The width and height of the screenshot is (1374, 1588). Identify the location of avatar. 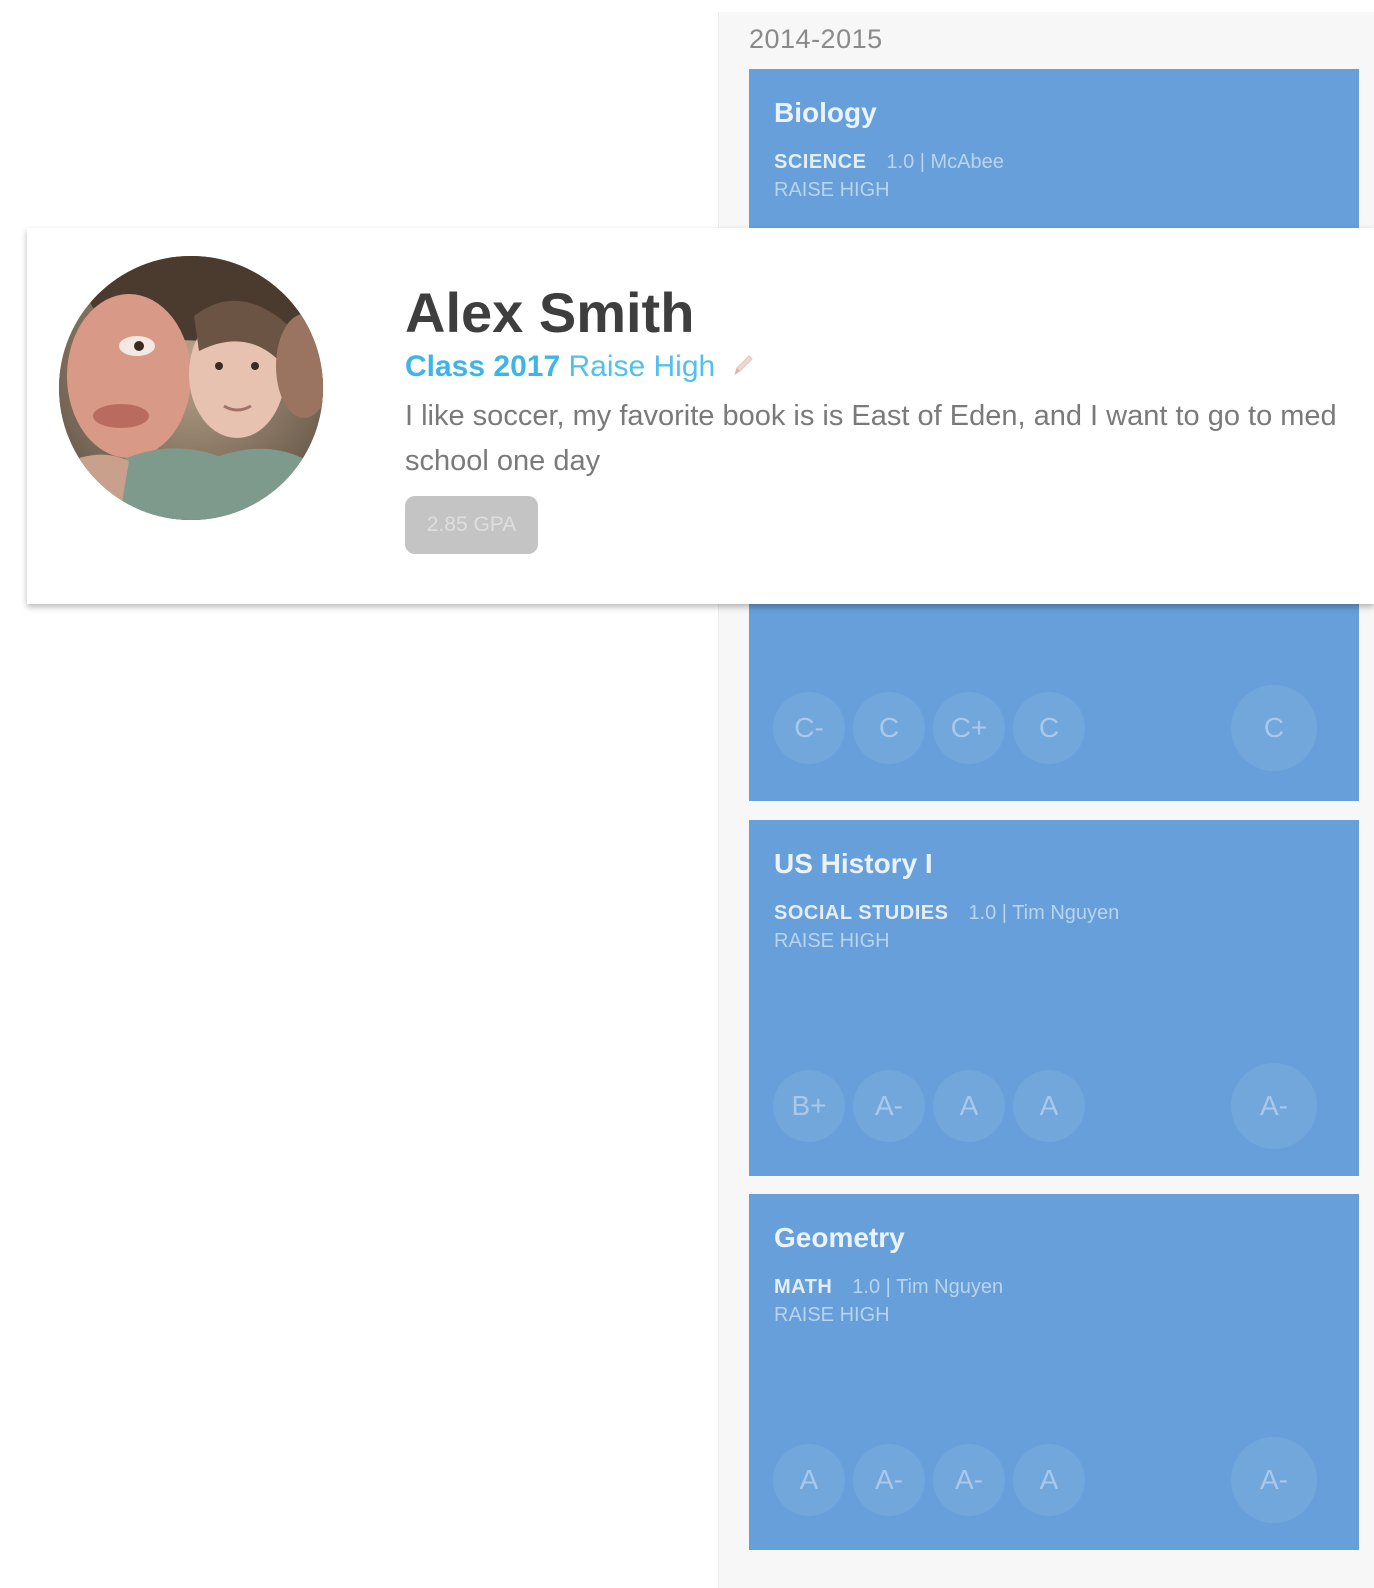
(191, 388).